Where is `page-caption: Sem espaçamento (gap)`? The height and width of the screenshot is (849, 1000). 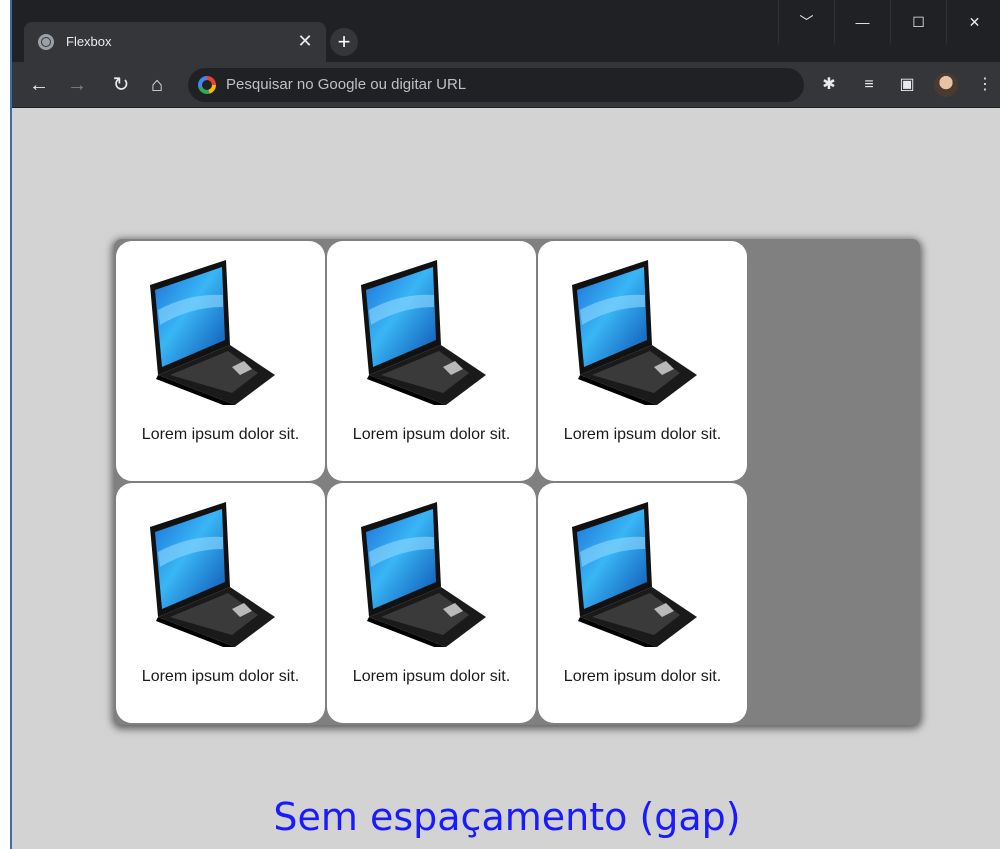
page-caption: Sem espaçamento (gap) is located at coordinates (507, 817).